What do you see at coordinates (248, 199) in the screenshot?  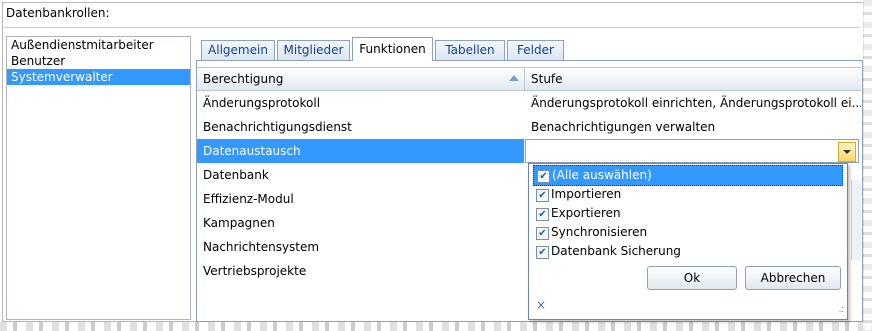 I see `cell-berechtigung: Effizienz-Modul` at bounding box center [248, 199].